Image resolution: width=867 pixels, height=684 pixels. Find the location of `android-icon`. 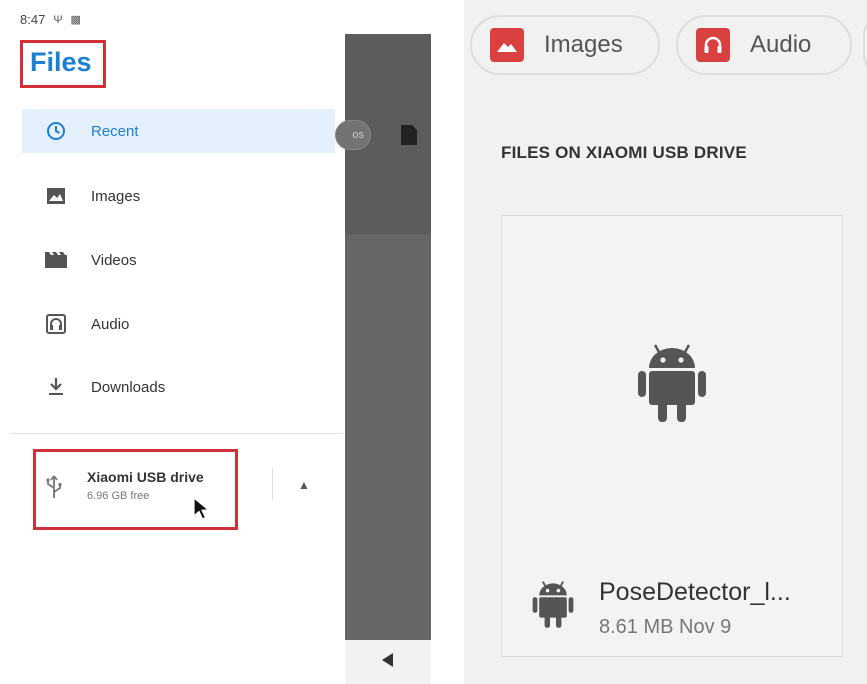

android-icon is located at coordinates (553, 607).